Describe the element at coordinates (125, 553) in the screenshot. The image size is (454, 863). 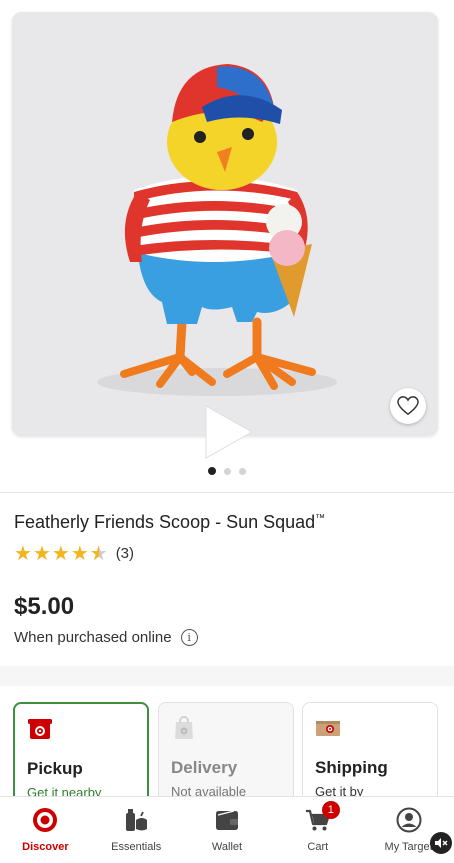
I see `rating-count: (3)` at that location.